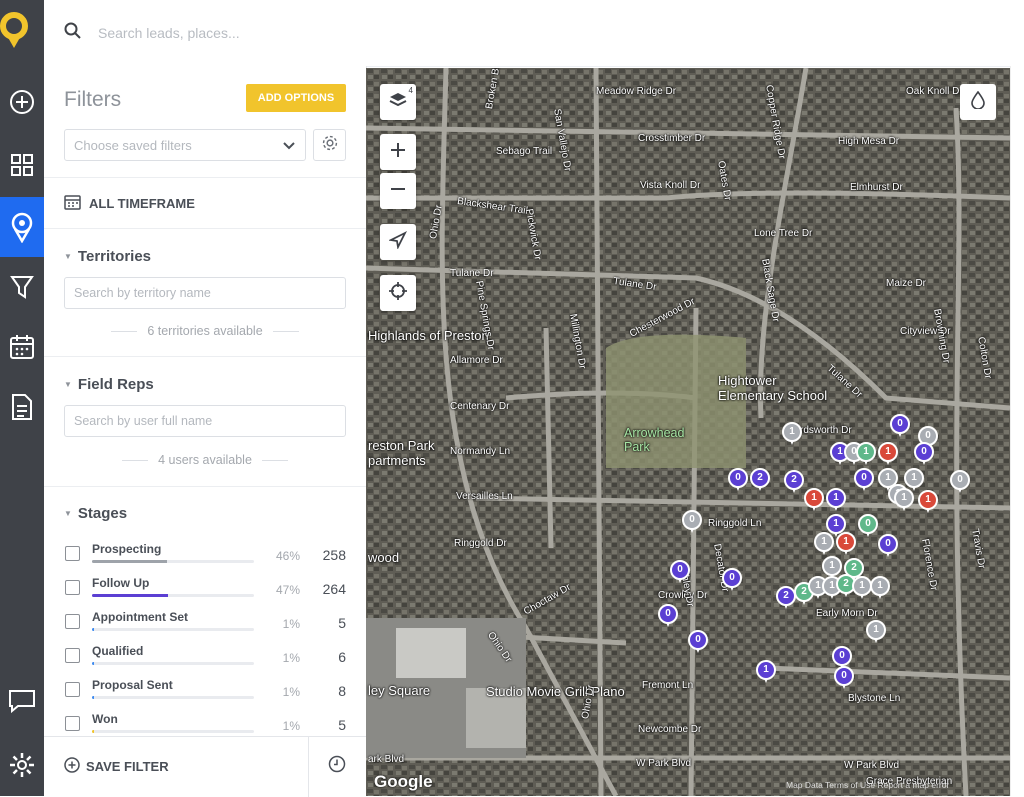 Image resolution: width=1024 pixels, height=797 pixels. What do you see at coordinates (173, 663) in the screenshot?
I see `stage-progress-bar` at bounding box center [173, 663].